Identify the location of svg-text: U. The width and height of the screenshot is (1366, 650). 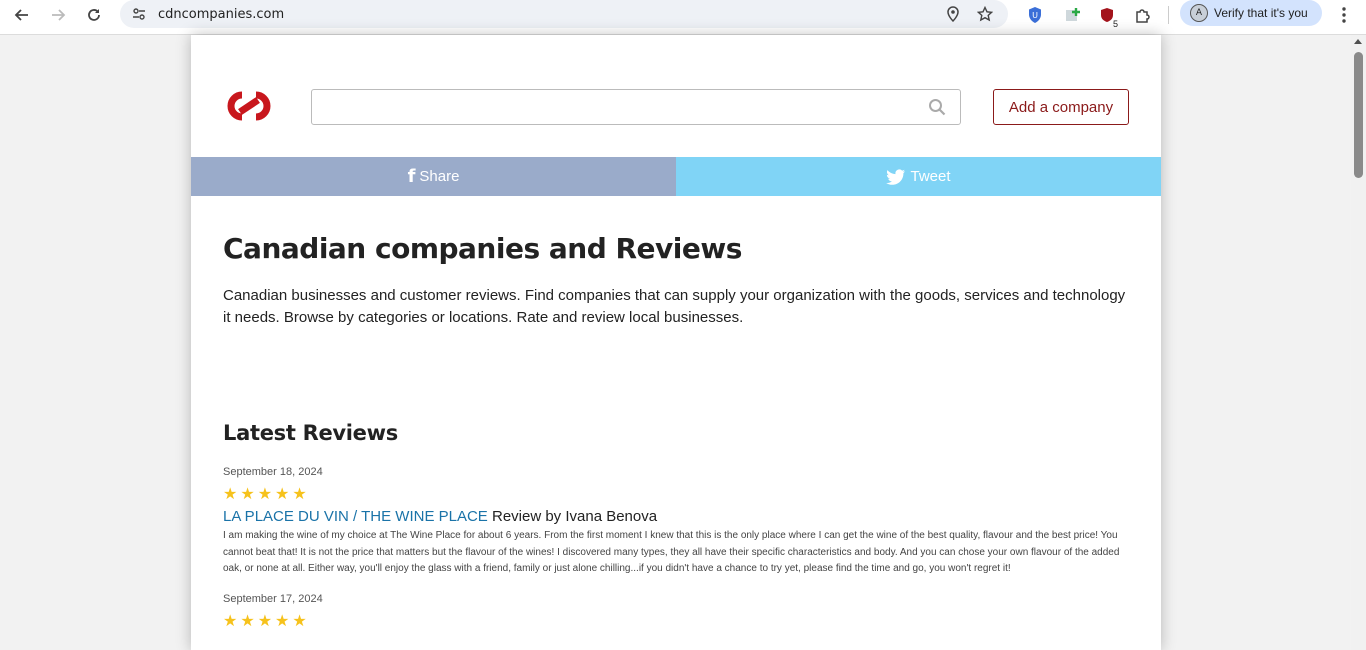
(1035, 15).